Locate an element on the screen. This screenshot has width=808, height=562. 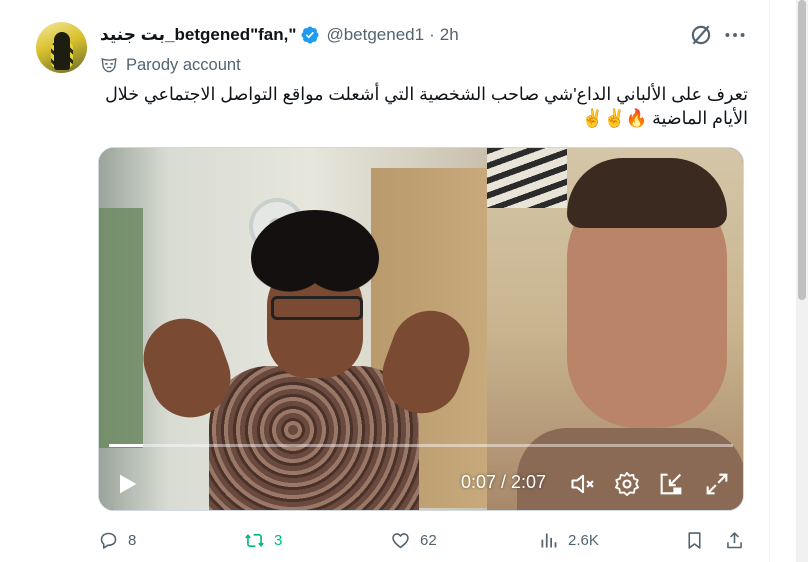
settings-gear-icon is located at coordinates (627, 484).